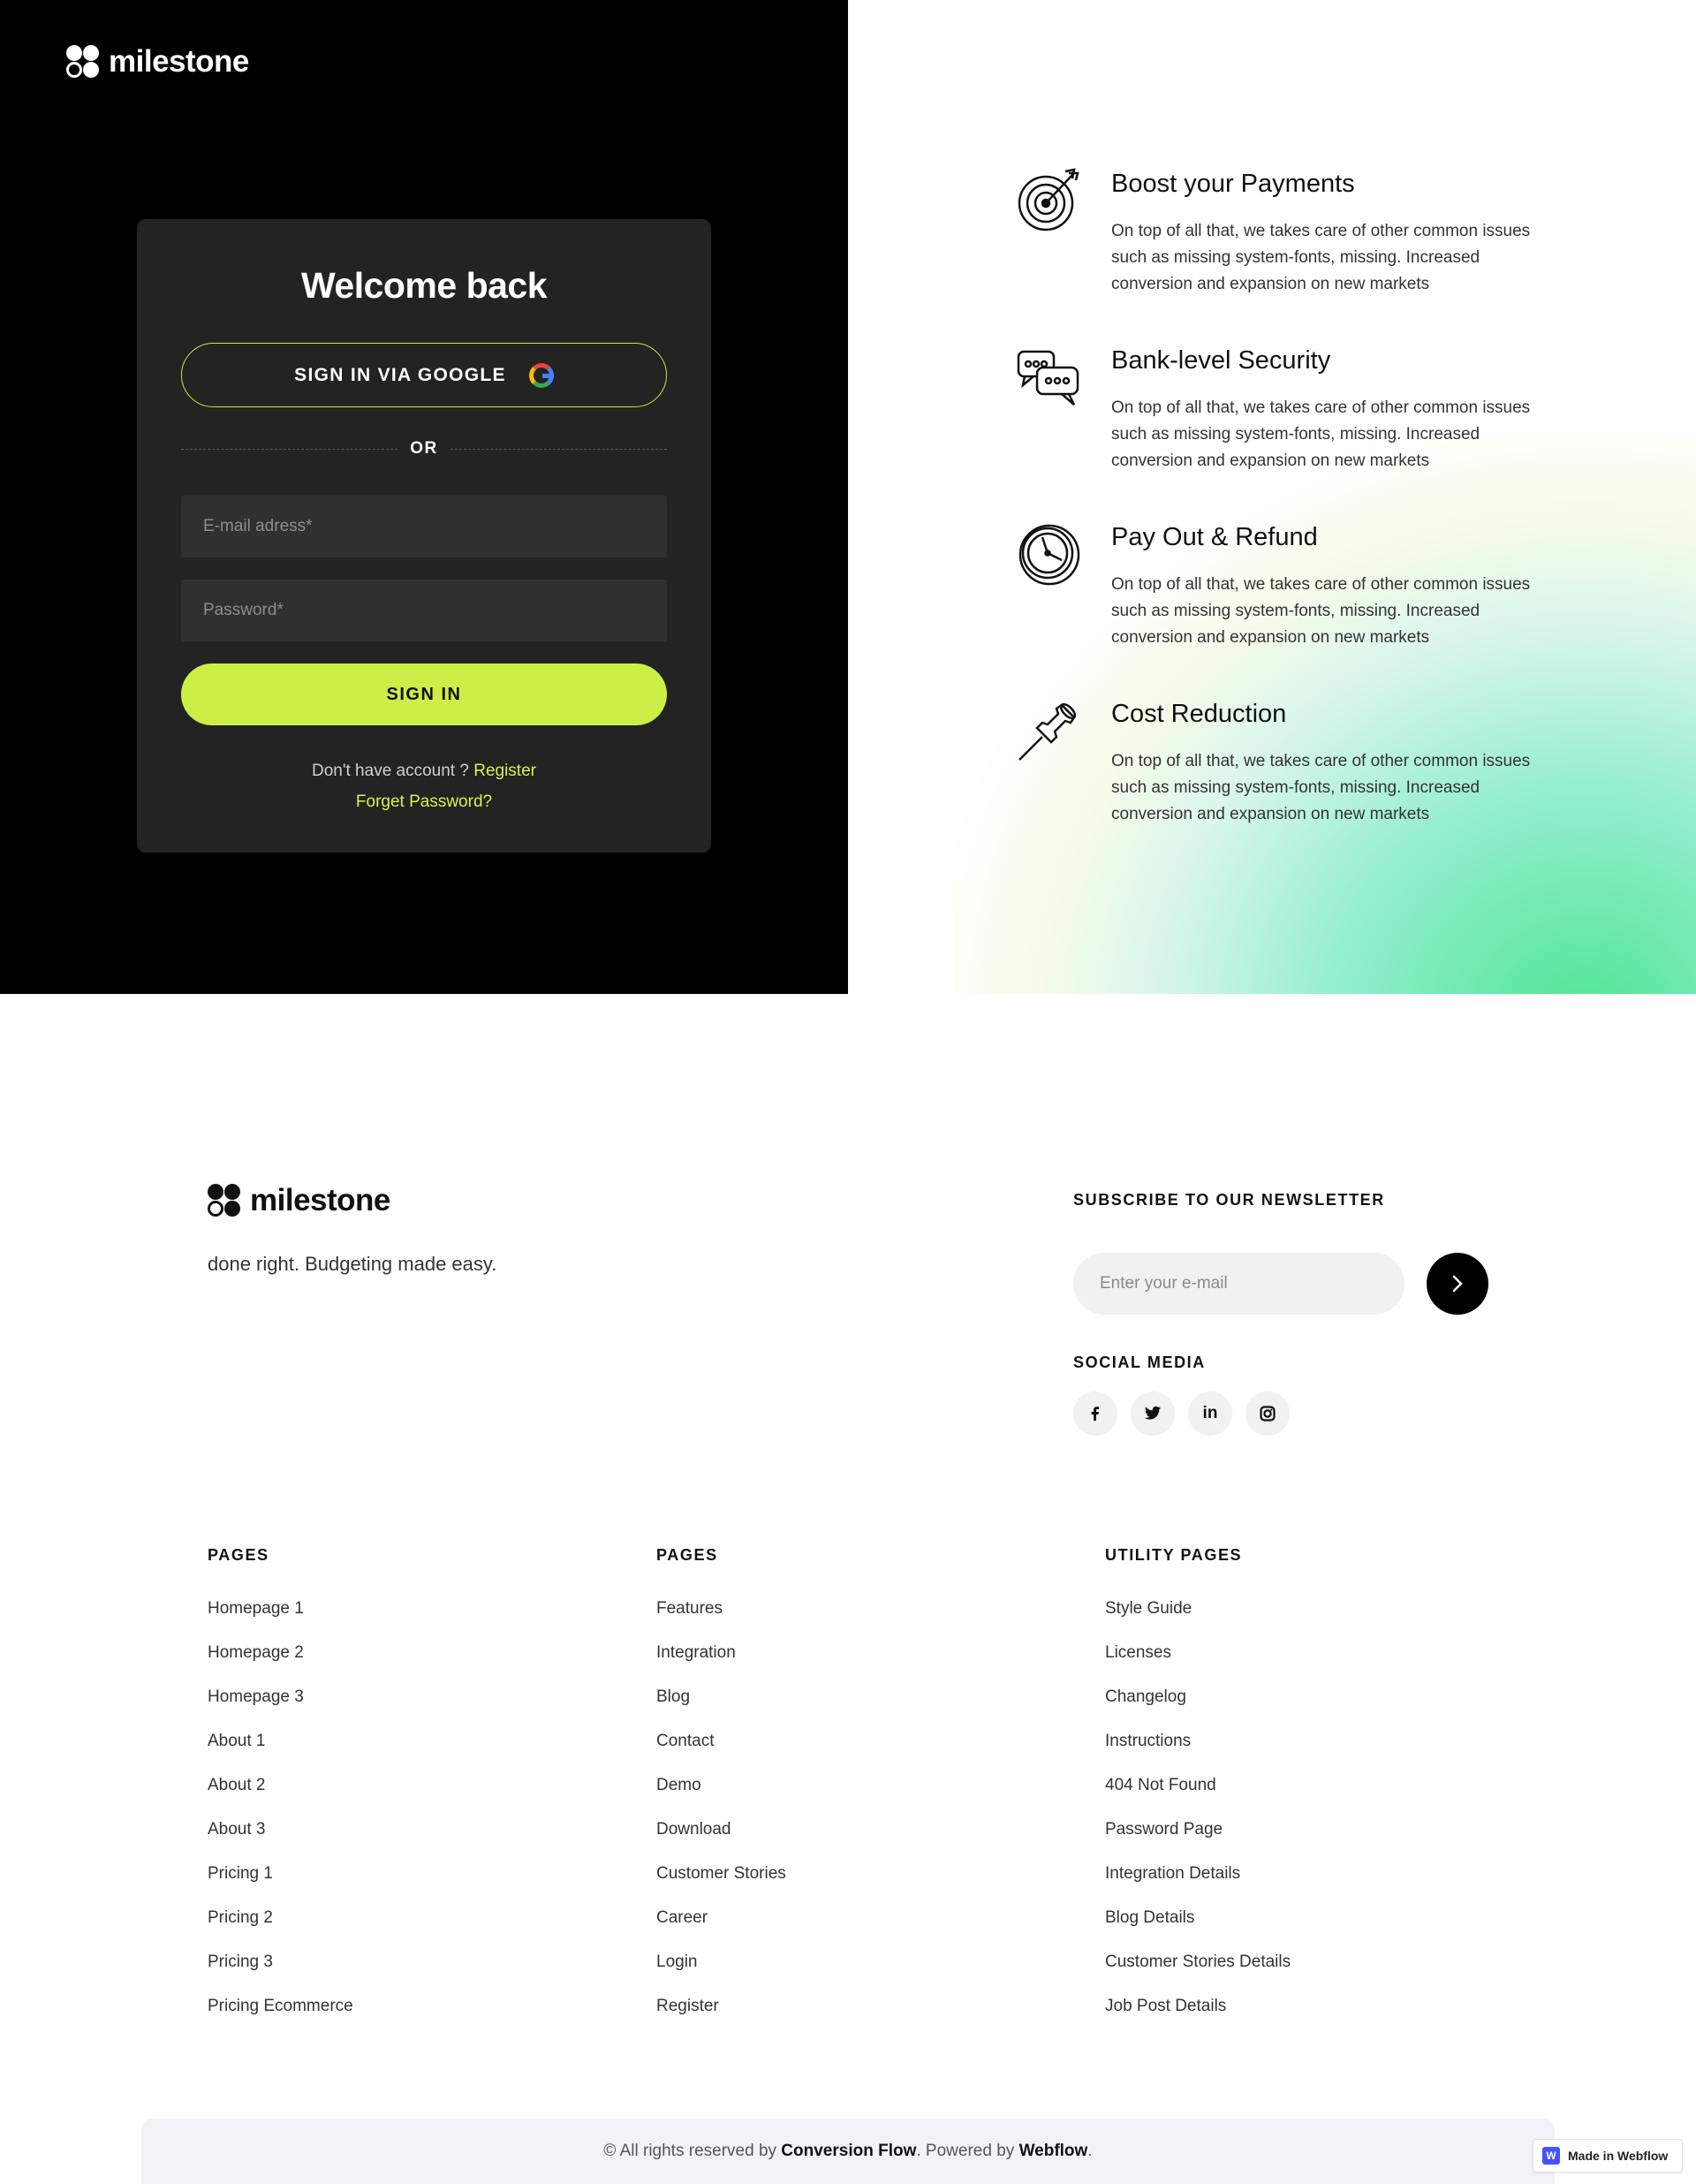 The height and width of the screenshot is (2184, 1696). What do you see at coordinates (424, 285) in the screenshot?
I see `login-title: Welcome back` at bounding box center [424, 285].